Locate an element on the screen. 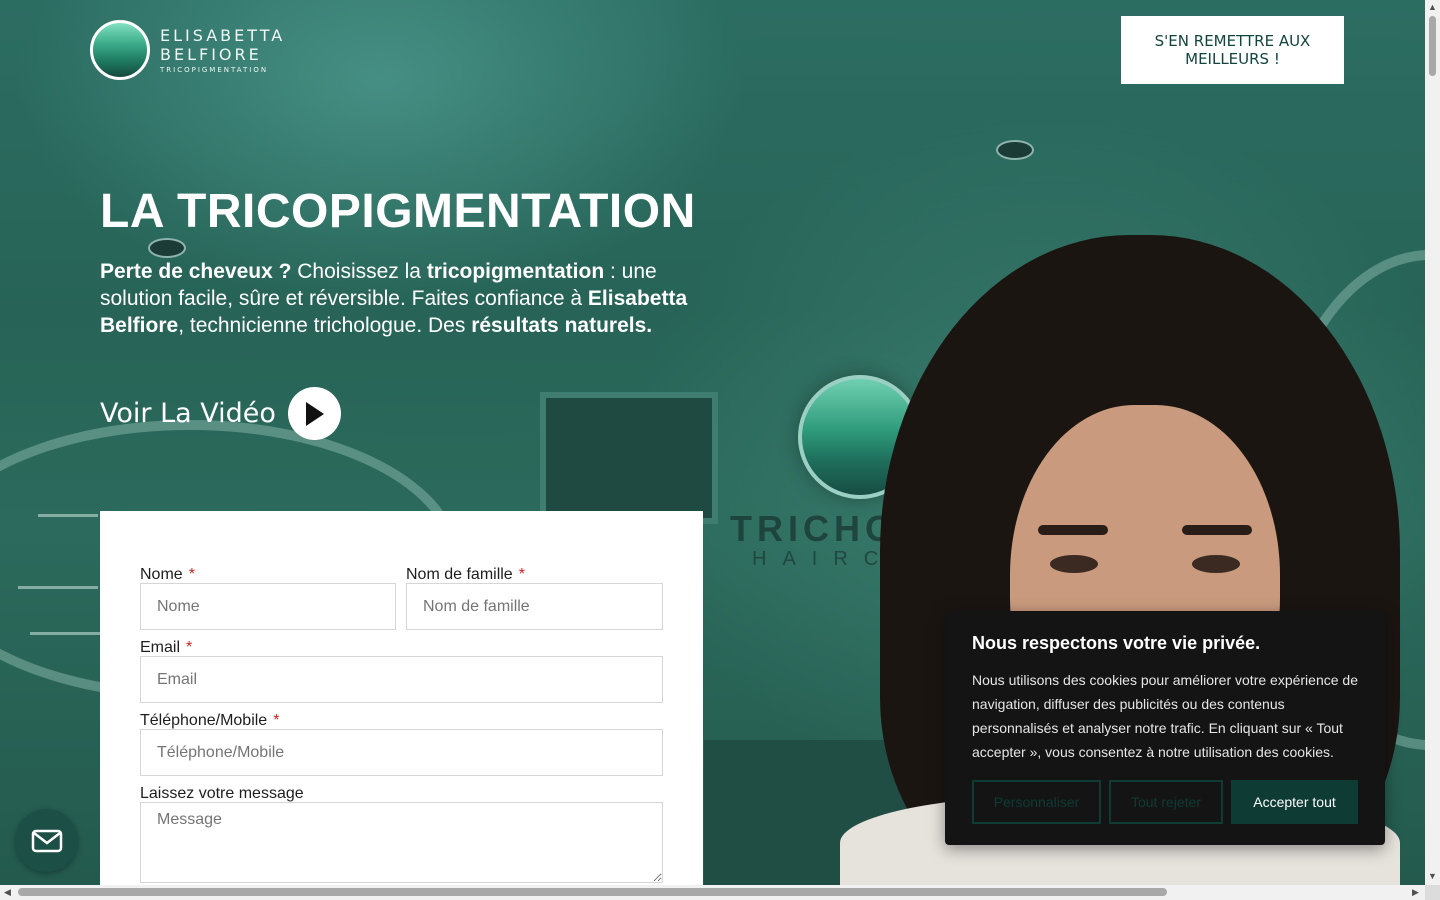 The height and width of the screenshot is (900, 1440). play-icon is located at coordinates (315, 413).